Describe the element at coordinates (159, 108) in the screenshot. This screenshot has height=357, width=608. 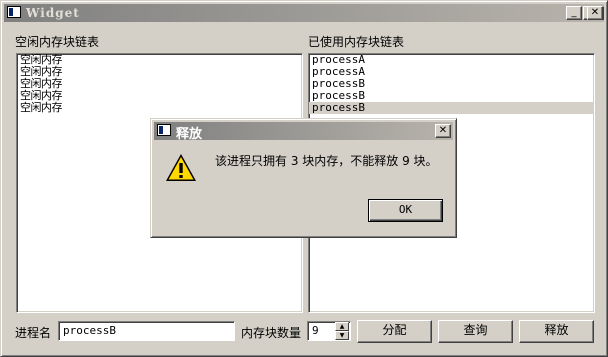
I see `list-item: 空闲内存` at that location.